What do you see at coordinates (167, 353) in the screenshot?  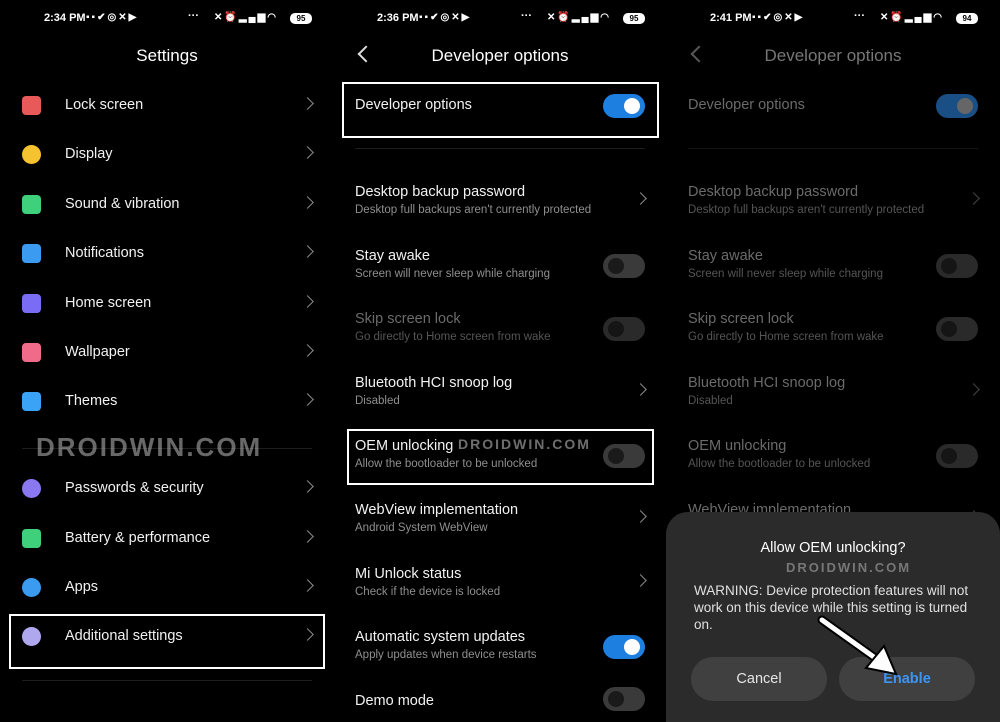 I see `settings-item: Wallpaper` at bounding box center [167, 353].